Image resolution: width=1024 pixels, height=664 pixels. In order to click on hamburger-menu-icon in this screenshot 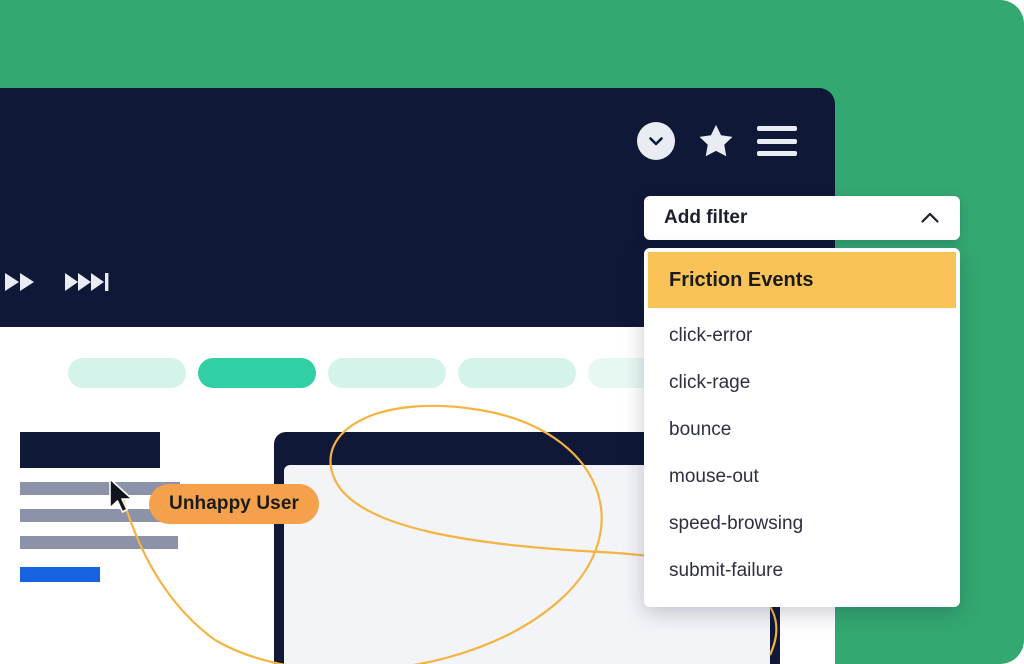, I will do `click(777, 141)`.